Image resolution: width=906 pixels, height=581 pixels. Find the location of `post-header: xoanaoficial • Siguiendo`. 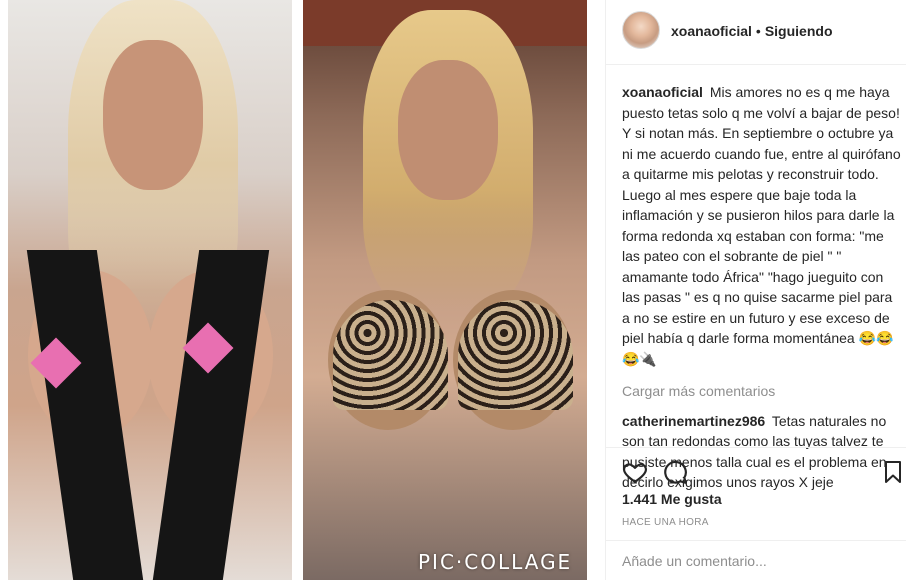

post-header: xoanaoficial • Siguiendo is located at coordinates (756, 32).